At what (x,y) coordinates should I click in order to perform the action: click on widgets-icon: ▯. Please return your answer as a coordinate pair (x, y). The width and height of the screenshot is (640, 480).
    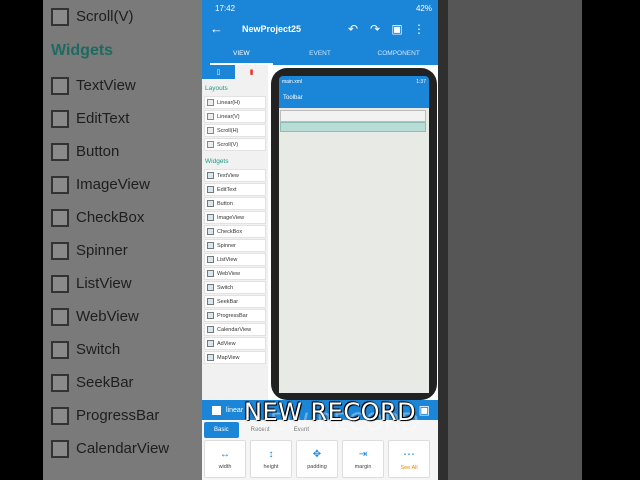
    Looking at the image, I should click on (218, 72).